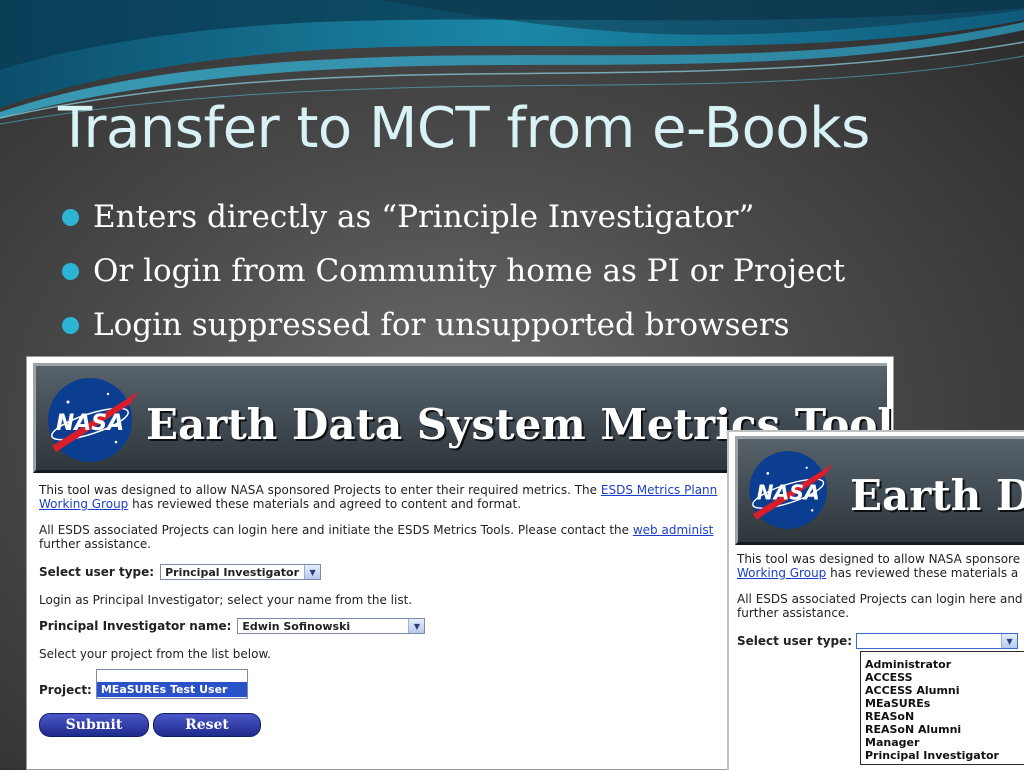 This screenshot has height=770, width=1024. Describe the element at coordinates (673, 530) in the screenshot. I see `web-administrator-link: web administ` at that location.